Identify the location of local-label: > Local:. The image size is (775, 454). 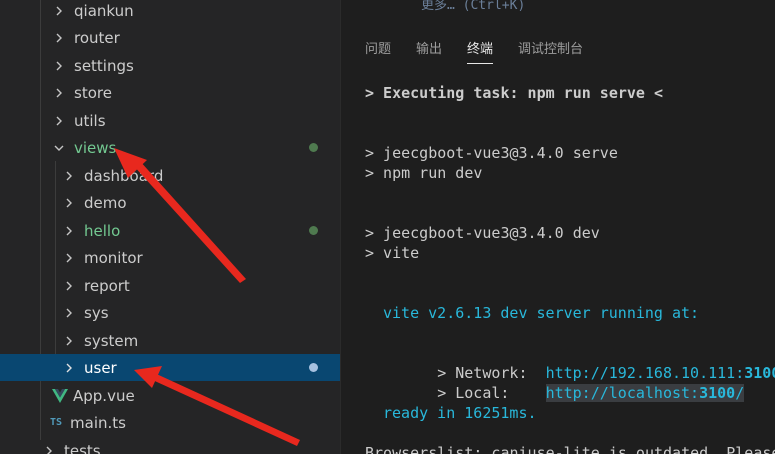
(491, 393).